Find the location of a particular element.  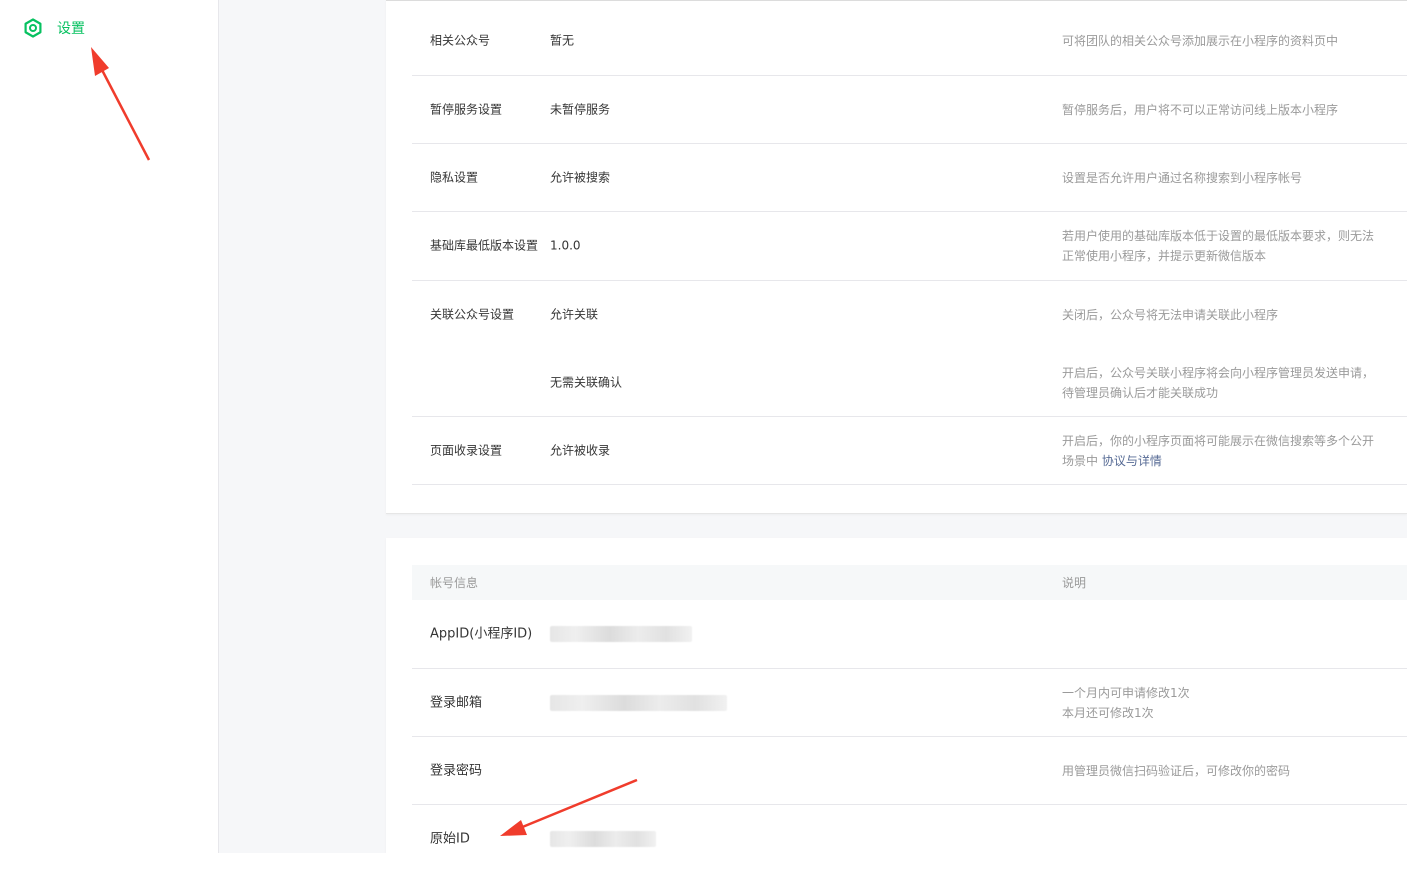

email-value-redacted is located at coordinates (638, 702).